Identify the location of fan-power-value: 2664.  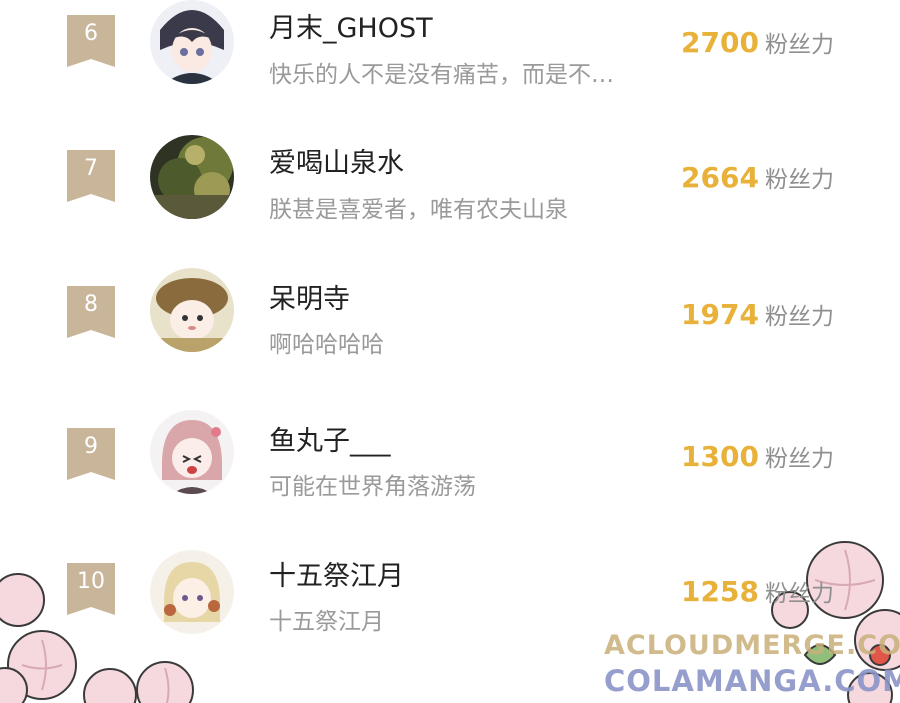
(720, 177).